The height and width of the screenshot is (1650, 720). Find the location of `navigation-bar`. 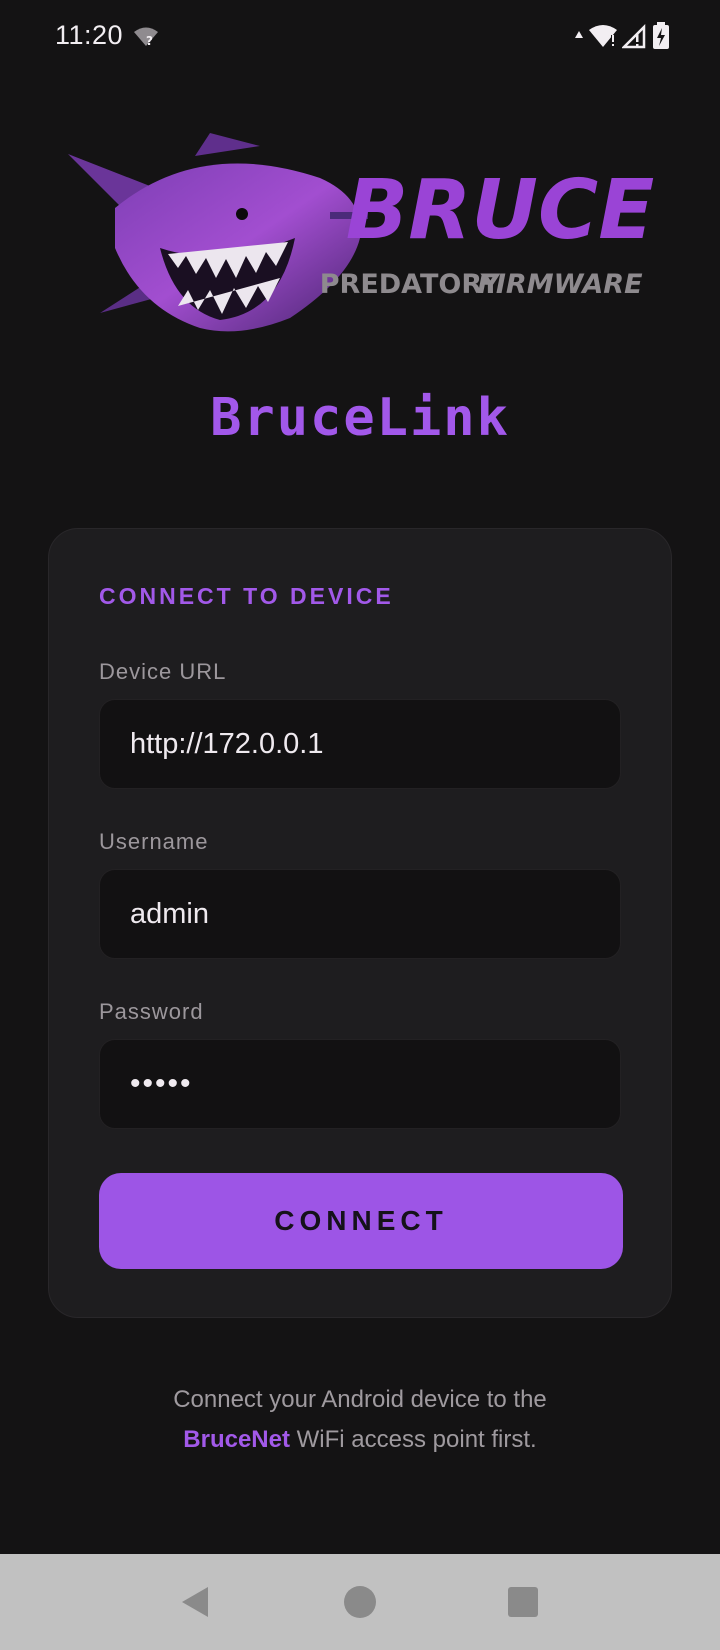

navigation-bar is located at coordinates (360, 1602).